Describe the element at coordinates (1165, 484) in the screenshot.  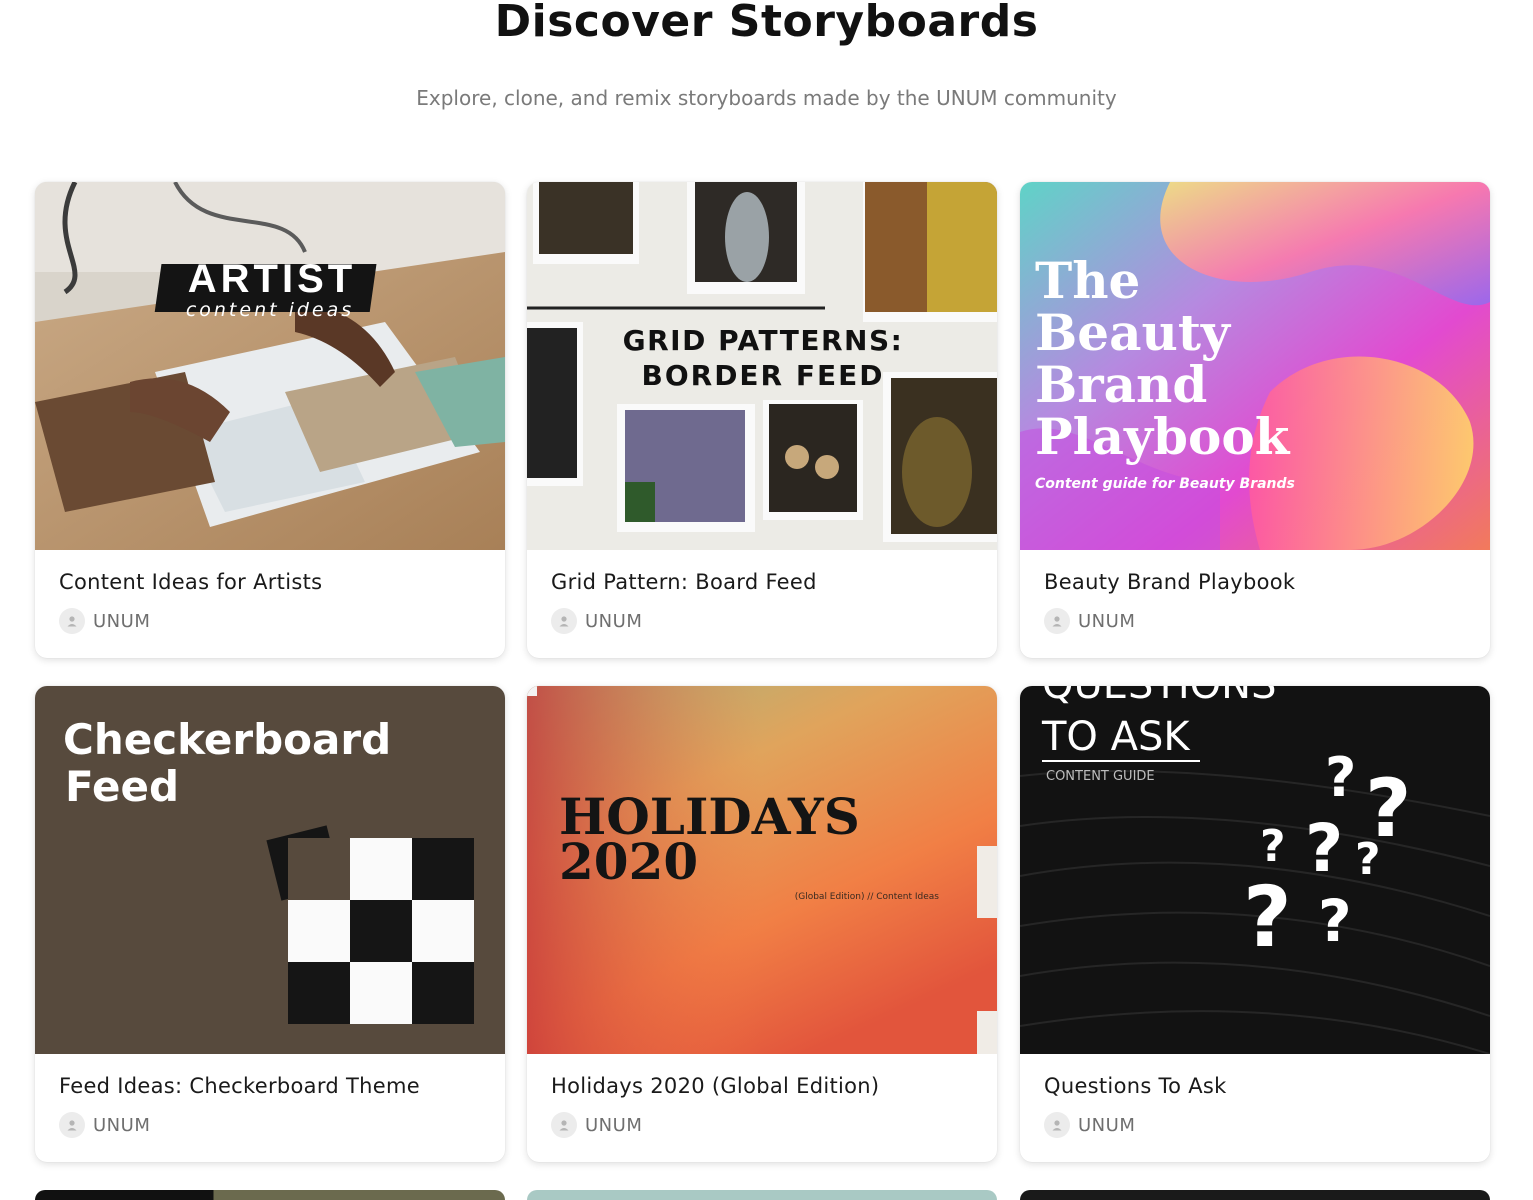
I see `thumb-caption: Content guide for Beauty Brands` at that location.